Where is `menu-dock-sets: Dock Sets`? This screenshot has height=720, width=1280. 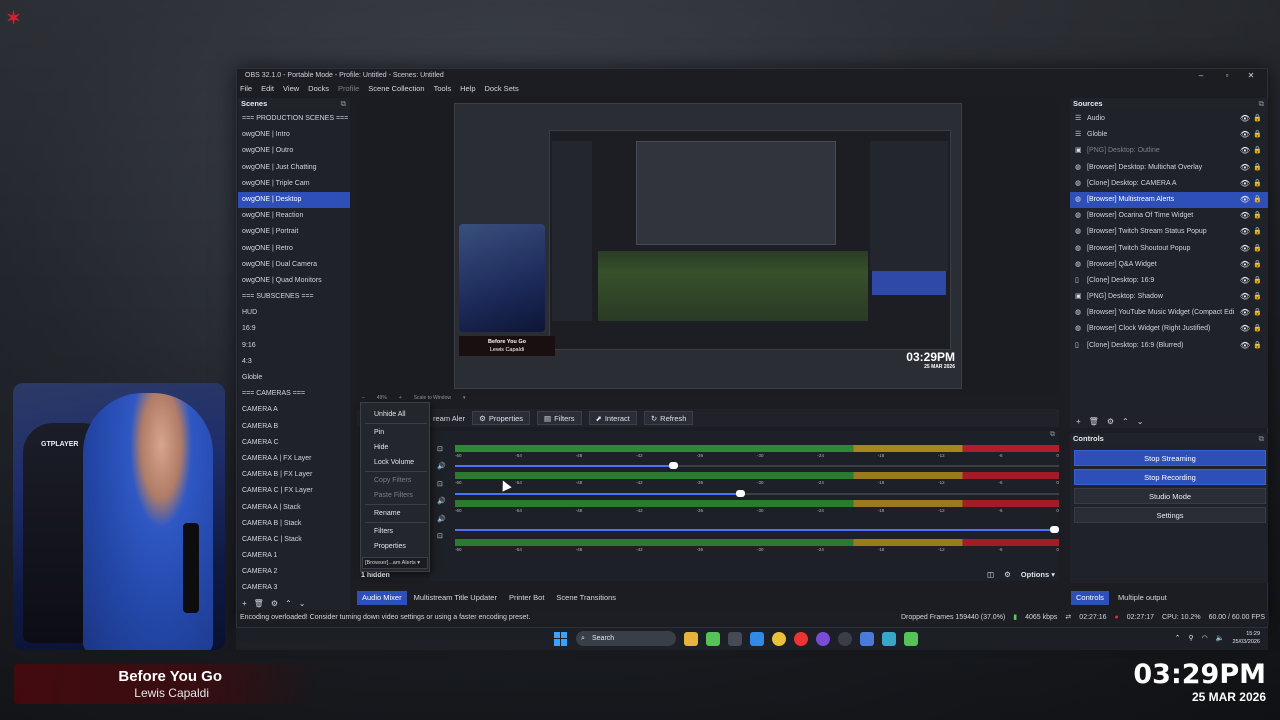
menu-dock-sets: Dock Sets is located at coordinates (502, 89).